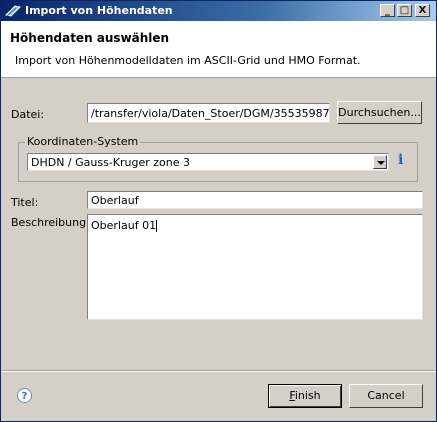 The height and width of the screenshot is (422, 437). Describe the element at coordinates (111, 162) in the screenshot. I see `koordinaten-selected-value: DHDN / Gauss-Kruger zone 3` at that location.